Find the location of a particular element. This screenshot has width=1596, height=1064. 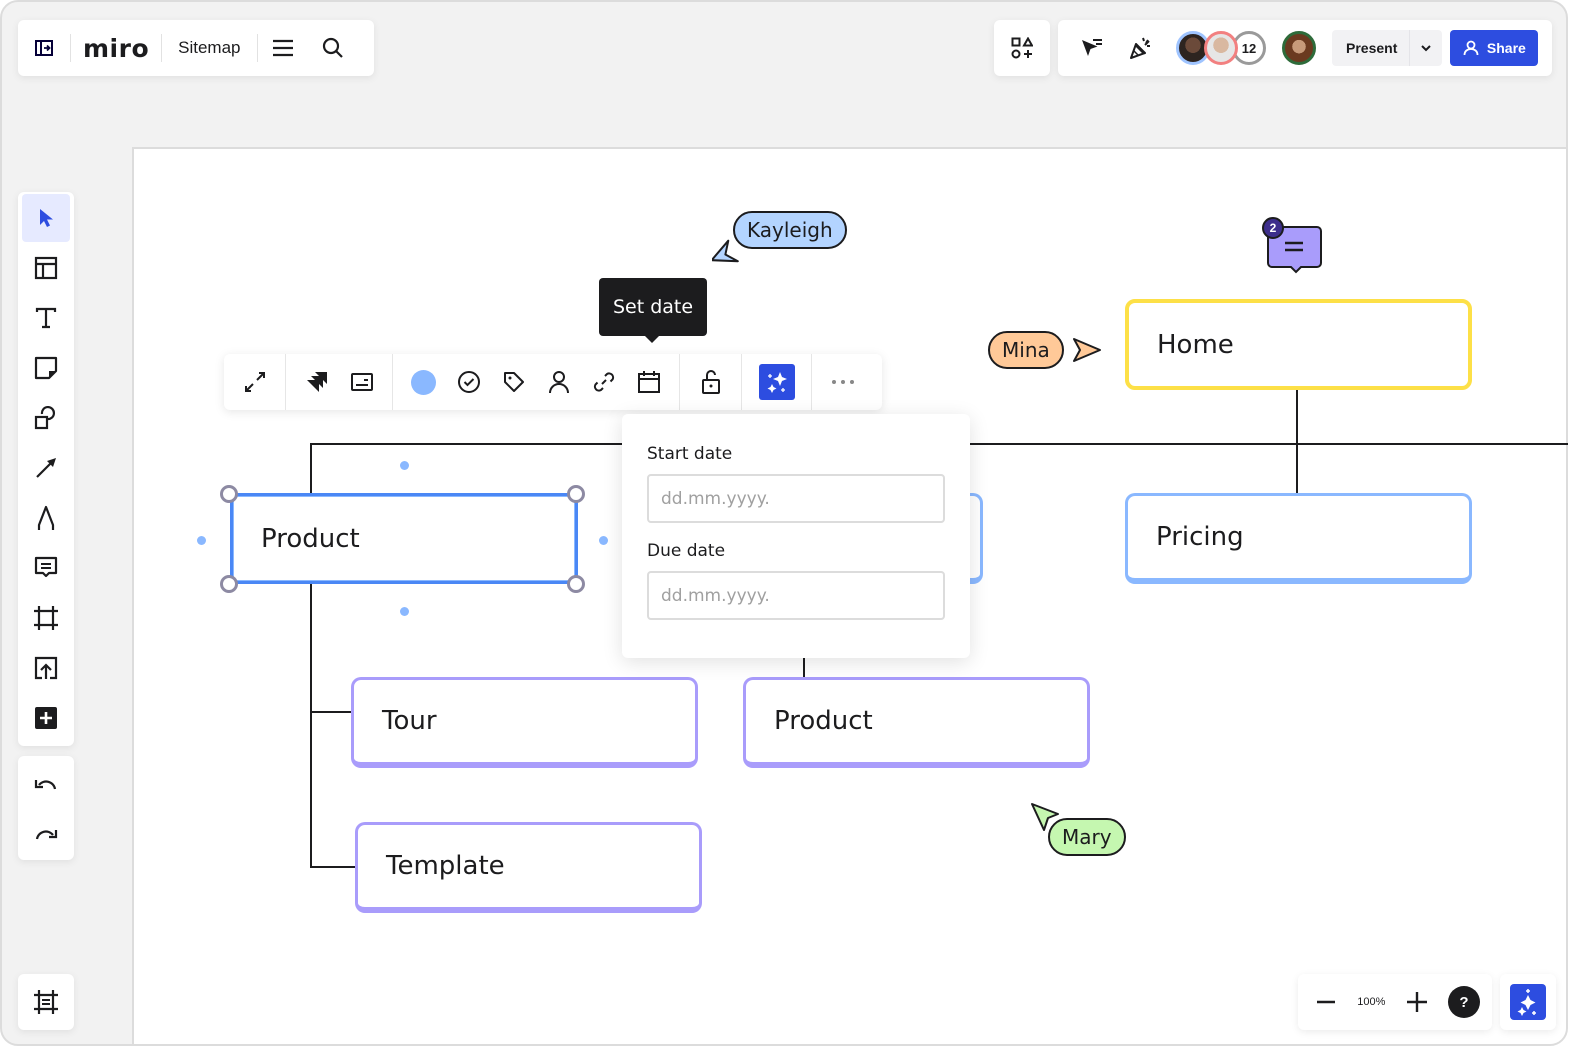

sitemap-node-product-selected: Product is located at coordinates (404, 538).